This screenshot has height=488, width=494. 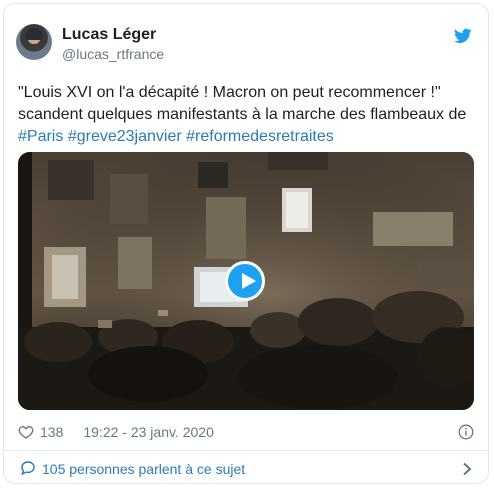 What do you see at coordinates (34, 34) in the screenshot?
I see `avatar-helmet` at bounding box center [34, 34].